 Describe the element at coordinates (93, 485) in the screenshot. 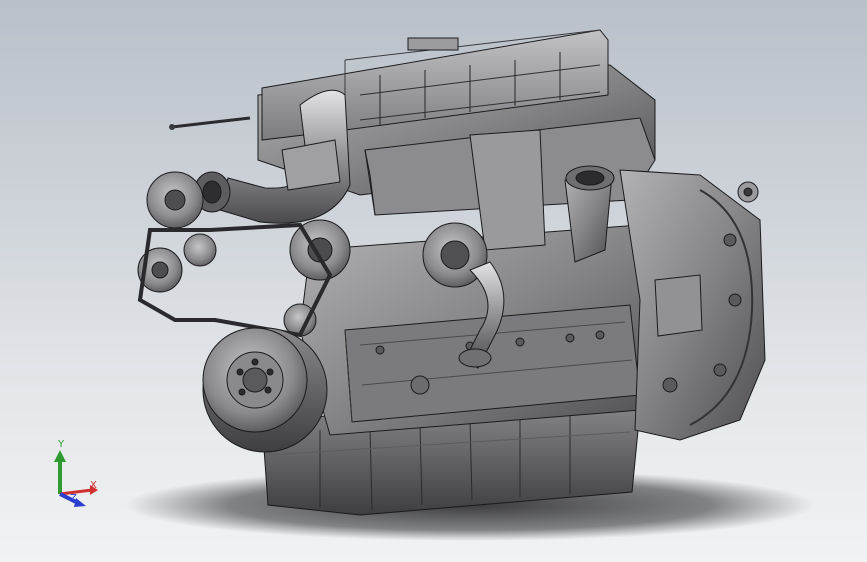

I see `x-axis-label: X` at that location.